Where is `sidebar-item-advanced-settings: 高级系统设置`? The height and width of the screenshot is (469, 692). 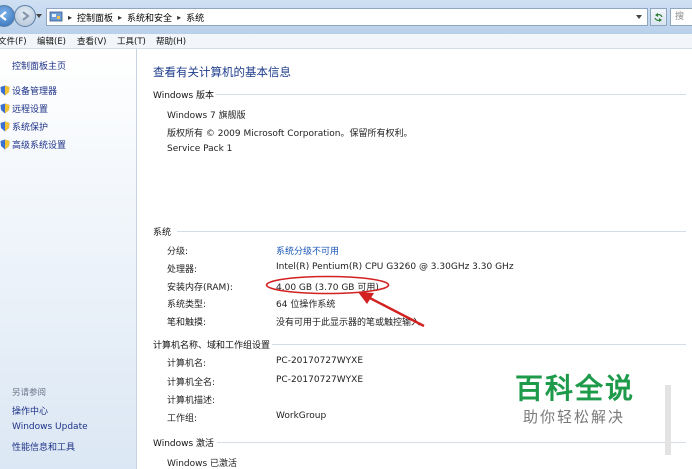
sidebar-item-advanced-settings: 高级系统设置 is located at coordinates (33, 144).